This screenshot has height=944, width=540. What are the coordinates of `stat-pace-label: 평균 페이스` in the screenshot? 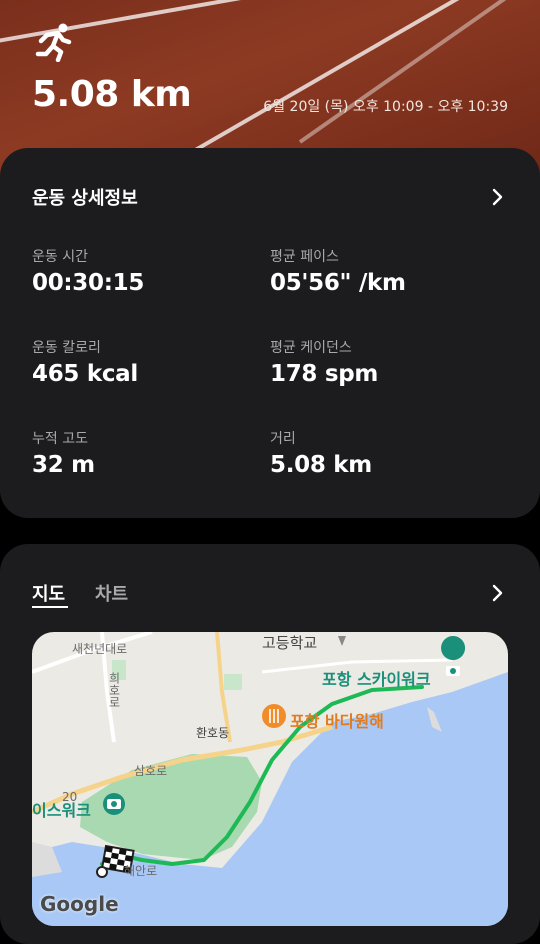 It's located at (304, 257).